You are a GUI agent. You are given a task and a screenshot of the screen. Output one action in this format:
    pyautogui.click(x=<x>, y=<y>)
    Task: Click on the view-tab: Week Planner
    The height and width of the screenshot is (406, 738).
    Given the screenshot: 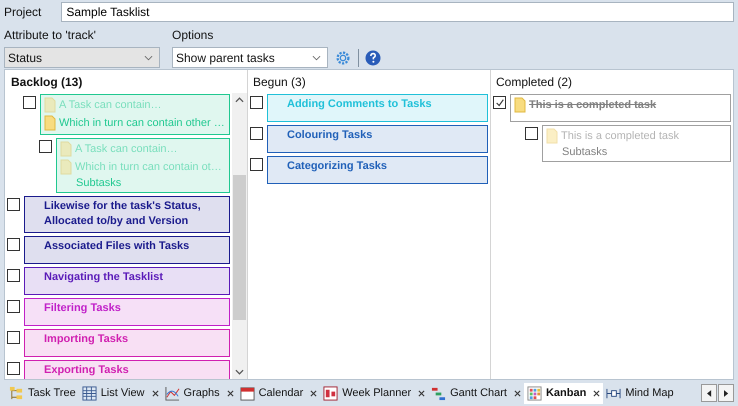 What is the action you would take?
    pyautogui.click(x=374, y=393)
    